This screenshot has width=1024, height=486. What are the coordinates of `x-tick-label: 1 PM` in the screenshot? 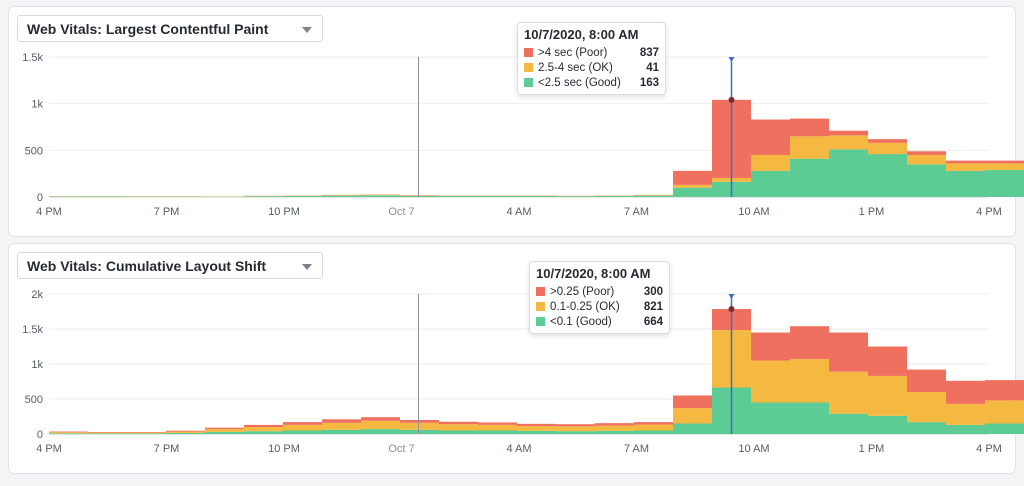 It's located at (872, 212).